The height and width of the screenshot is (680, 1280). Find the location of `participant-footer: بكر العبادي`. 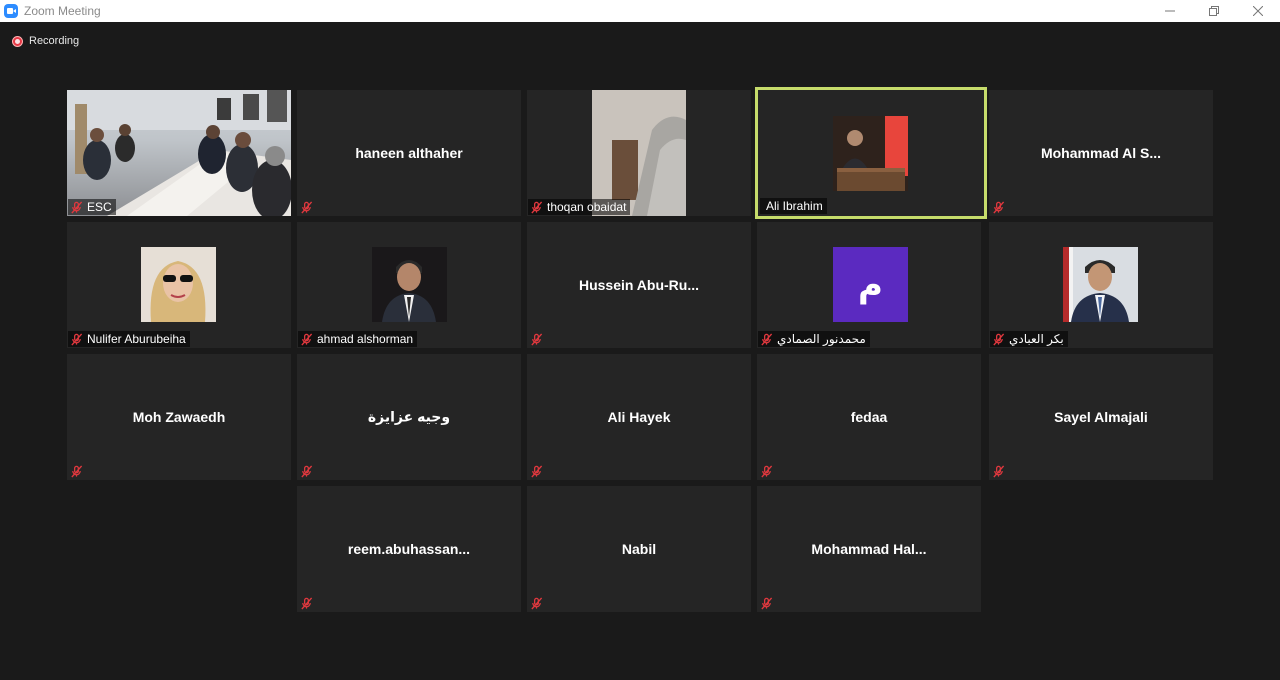

participant-footer: بكر العبادي is located at coordinates (1029, 339).